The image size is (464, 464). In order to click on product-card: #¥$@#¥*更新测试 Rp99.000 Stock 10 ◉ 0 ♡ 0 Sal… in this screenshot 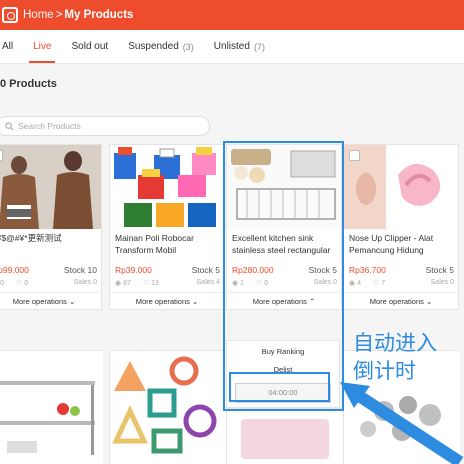, I will do `click(51, 227)`.